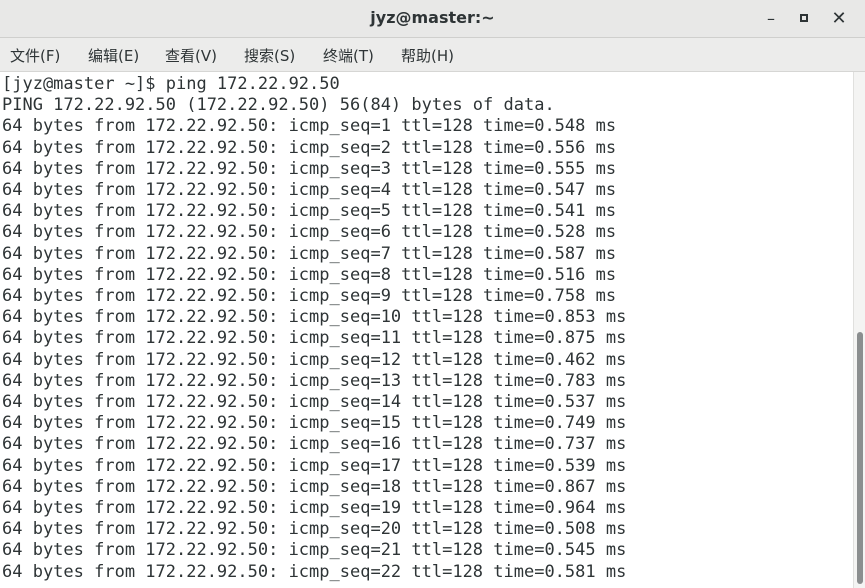 The width and height of the screenshot is (865, 588). I want to click on vertical-scrollbar, so click(859, 330).